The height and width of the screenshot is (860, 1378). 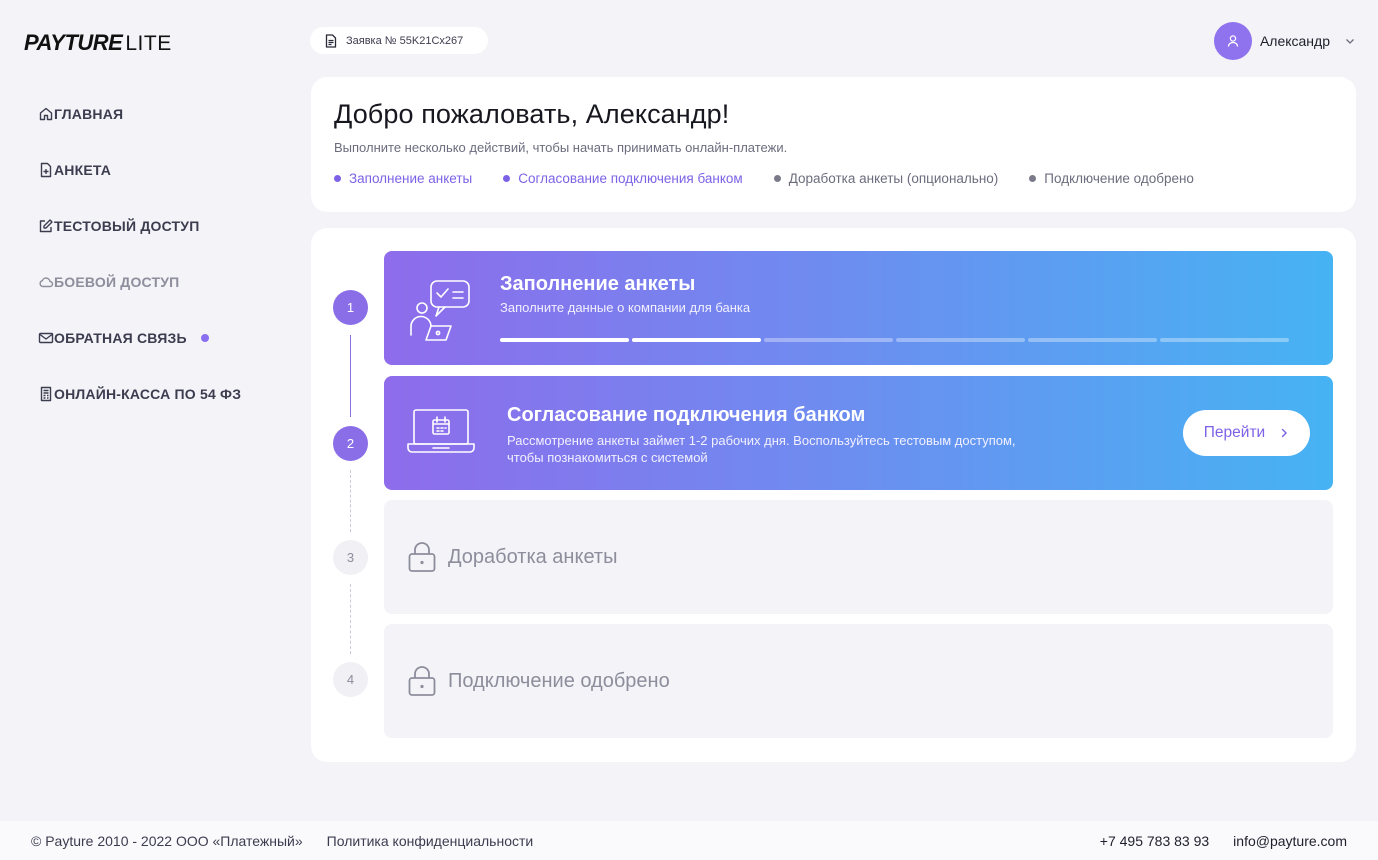 What do you see at coordinates (204, 338) in the screenshot?
I see `notification-dot` at bounding box center [204, 338].